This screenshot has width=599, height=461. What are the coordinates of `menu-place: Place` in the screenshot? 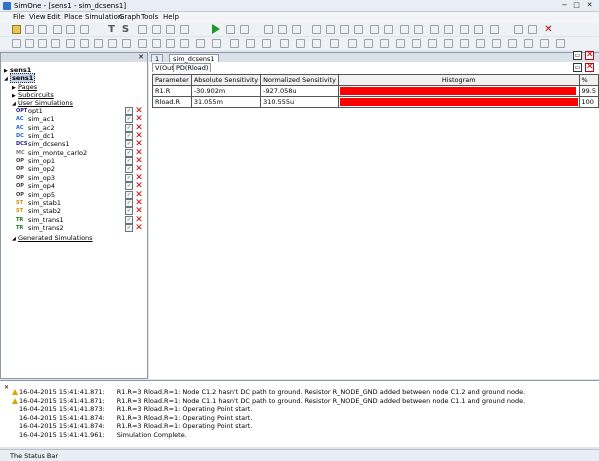 It's located at (73, 17).